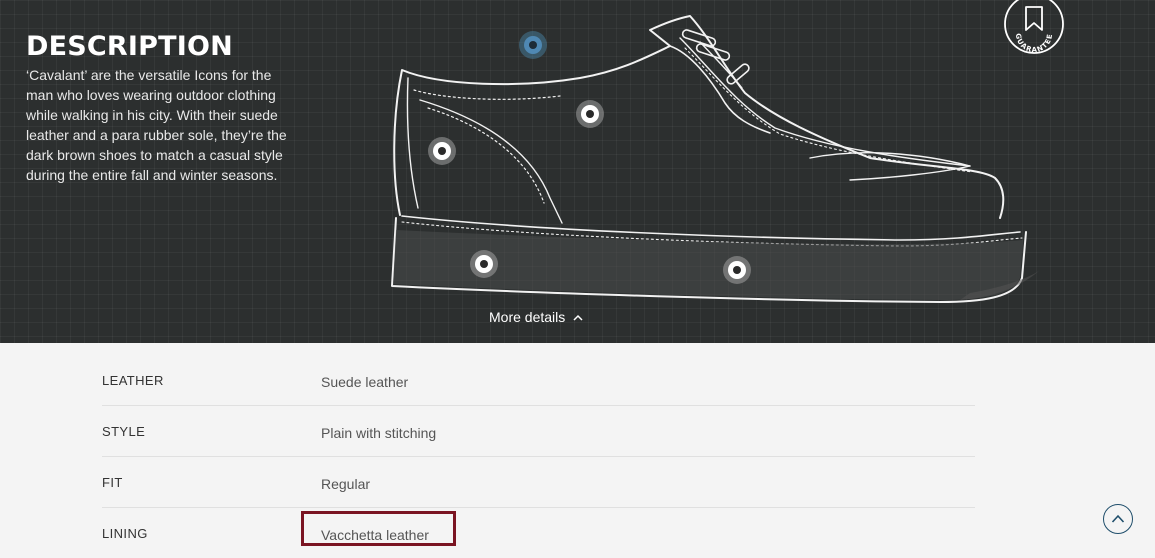 The height and width of the screenshot is (558, 1155). Describe the element at coordinates (379, 433) in the screenshot. I see `detail-value: Plain with stitching` at that location.